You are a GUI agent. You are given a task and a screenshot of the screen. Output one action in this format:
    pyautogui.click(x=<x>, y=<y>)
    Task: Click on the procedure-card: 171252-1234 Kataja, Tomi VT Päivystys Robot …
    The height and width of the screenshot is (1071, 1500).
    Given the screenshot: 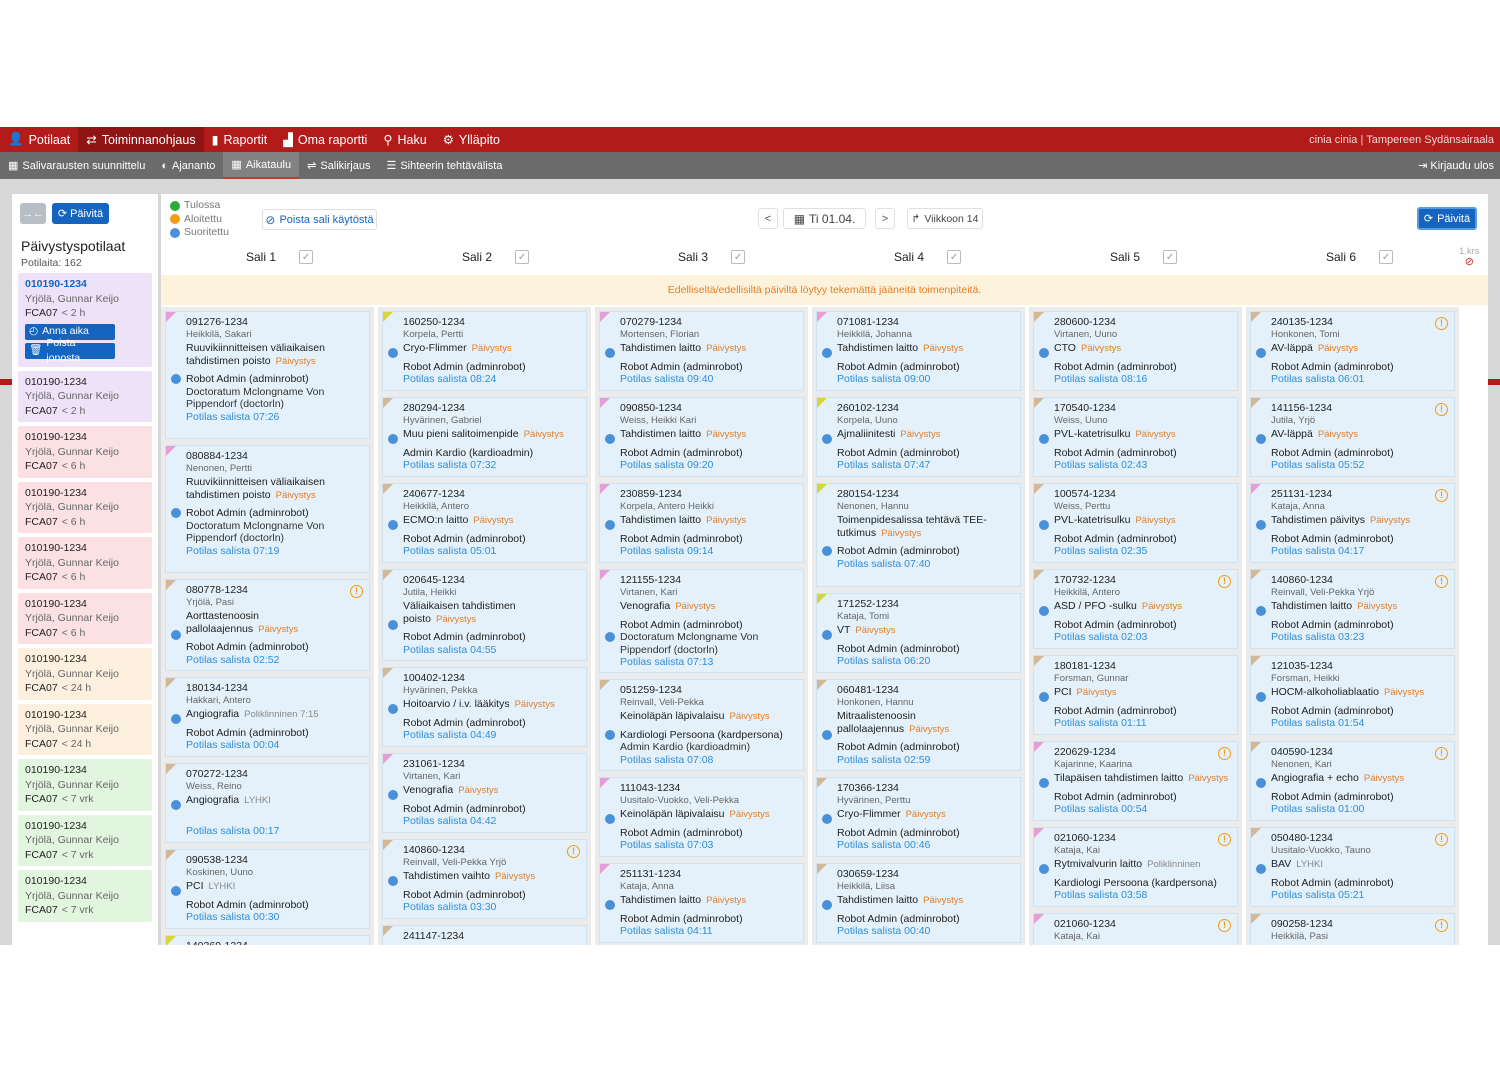 What is the action you would take?
    pyautogui.click(x=918, y=633)
    